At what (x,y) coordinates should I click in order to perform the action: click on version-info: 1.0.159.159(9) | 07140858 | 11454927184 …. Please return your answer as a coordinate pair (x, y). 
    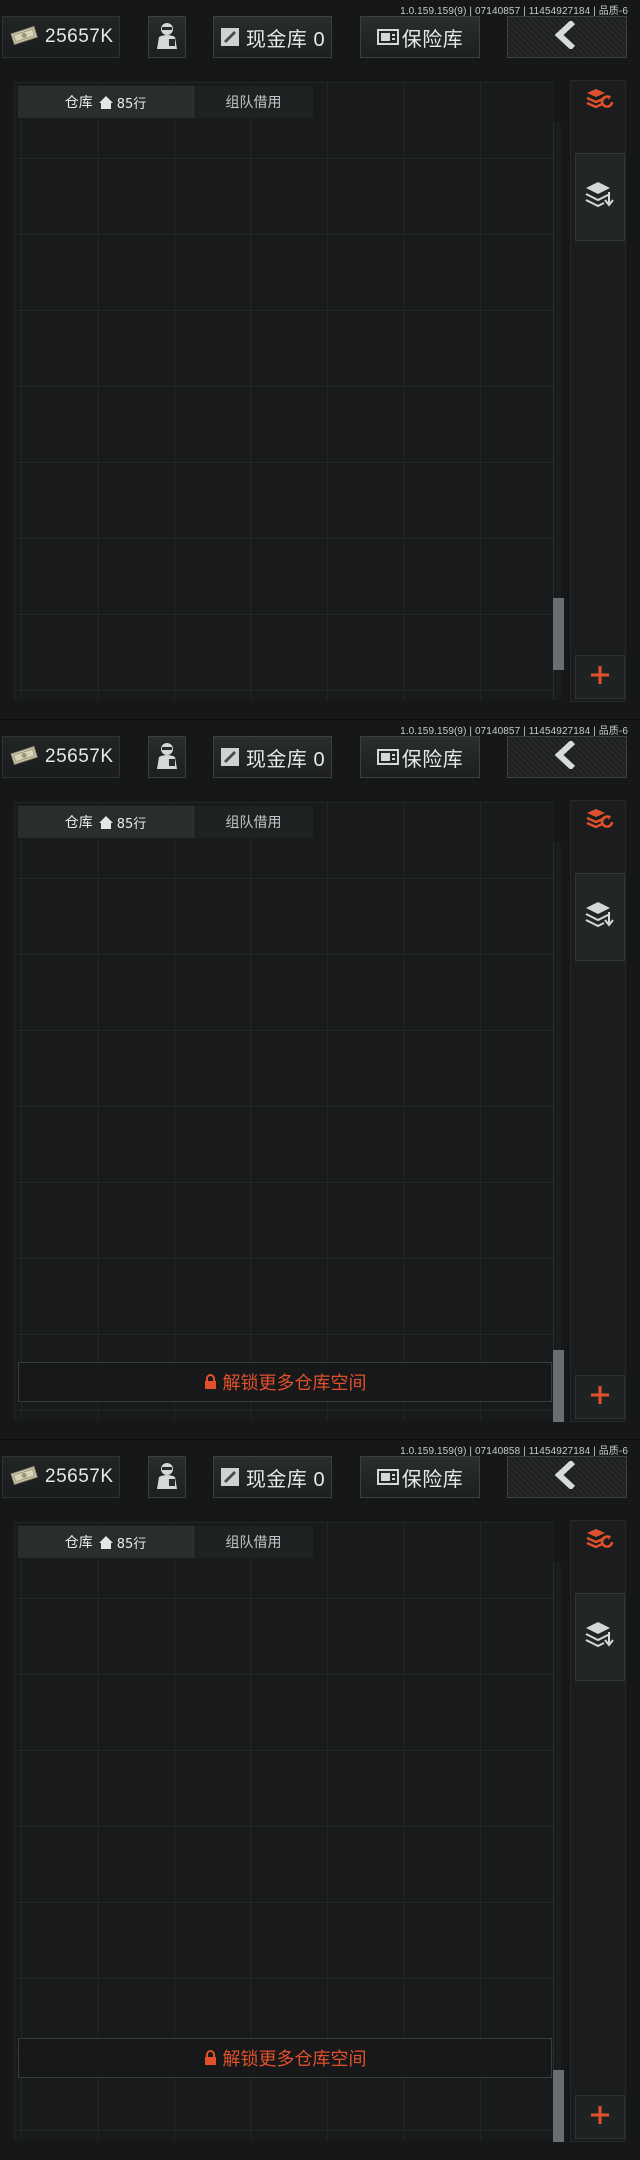
    Looking at the image, I should click on (514, 1451).